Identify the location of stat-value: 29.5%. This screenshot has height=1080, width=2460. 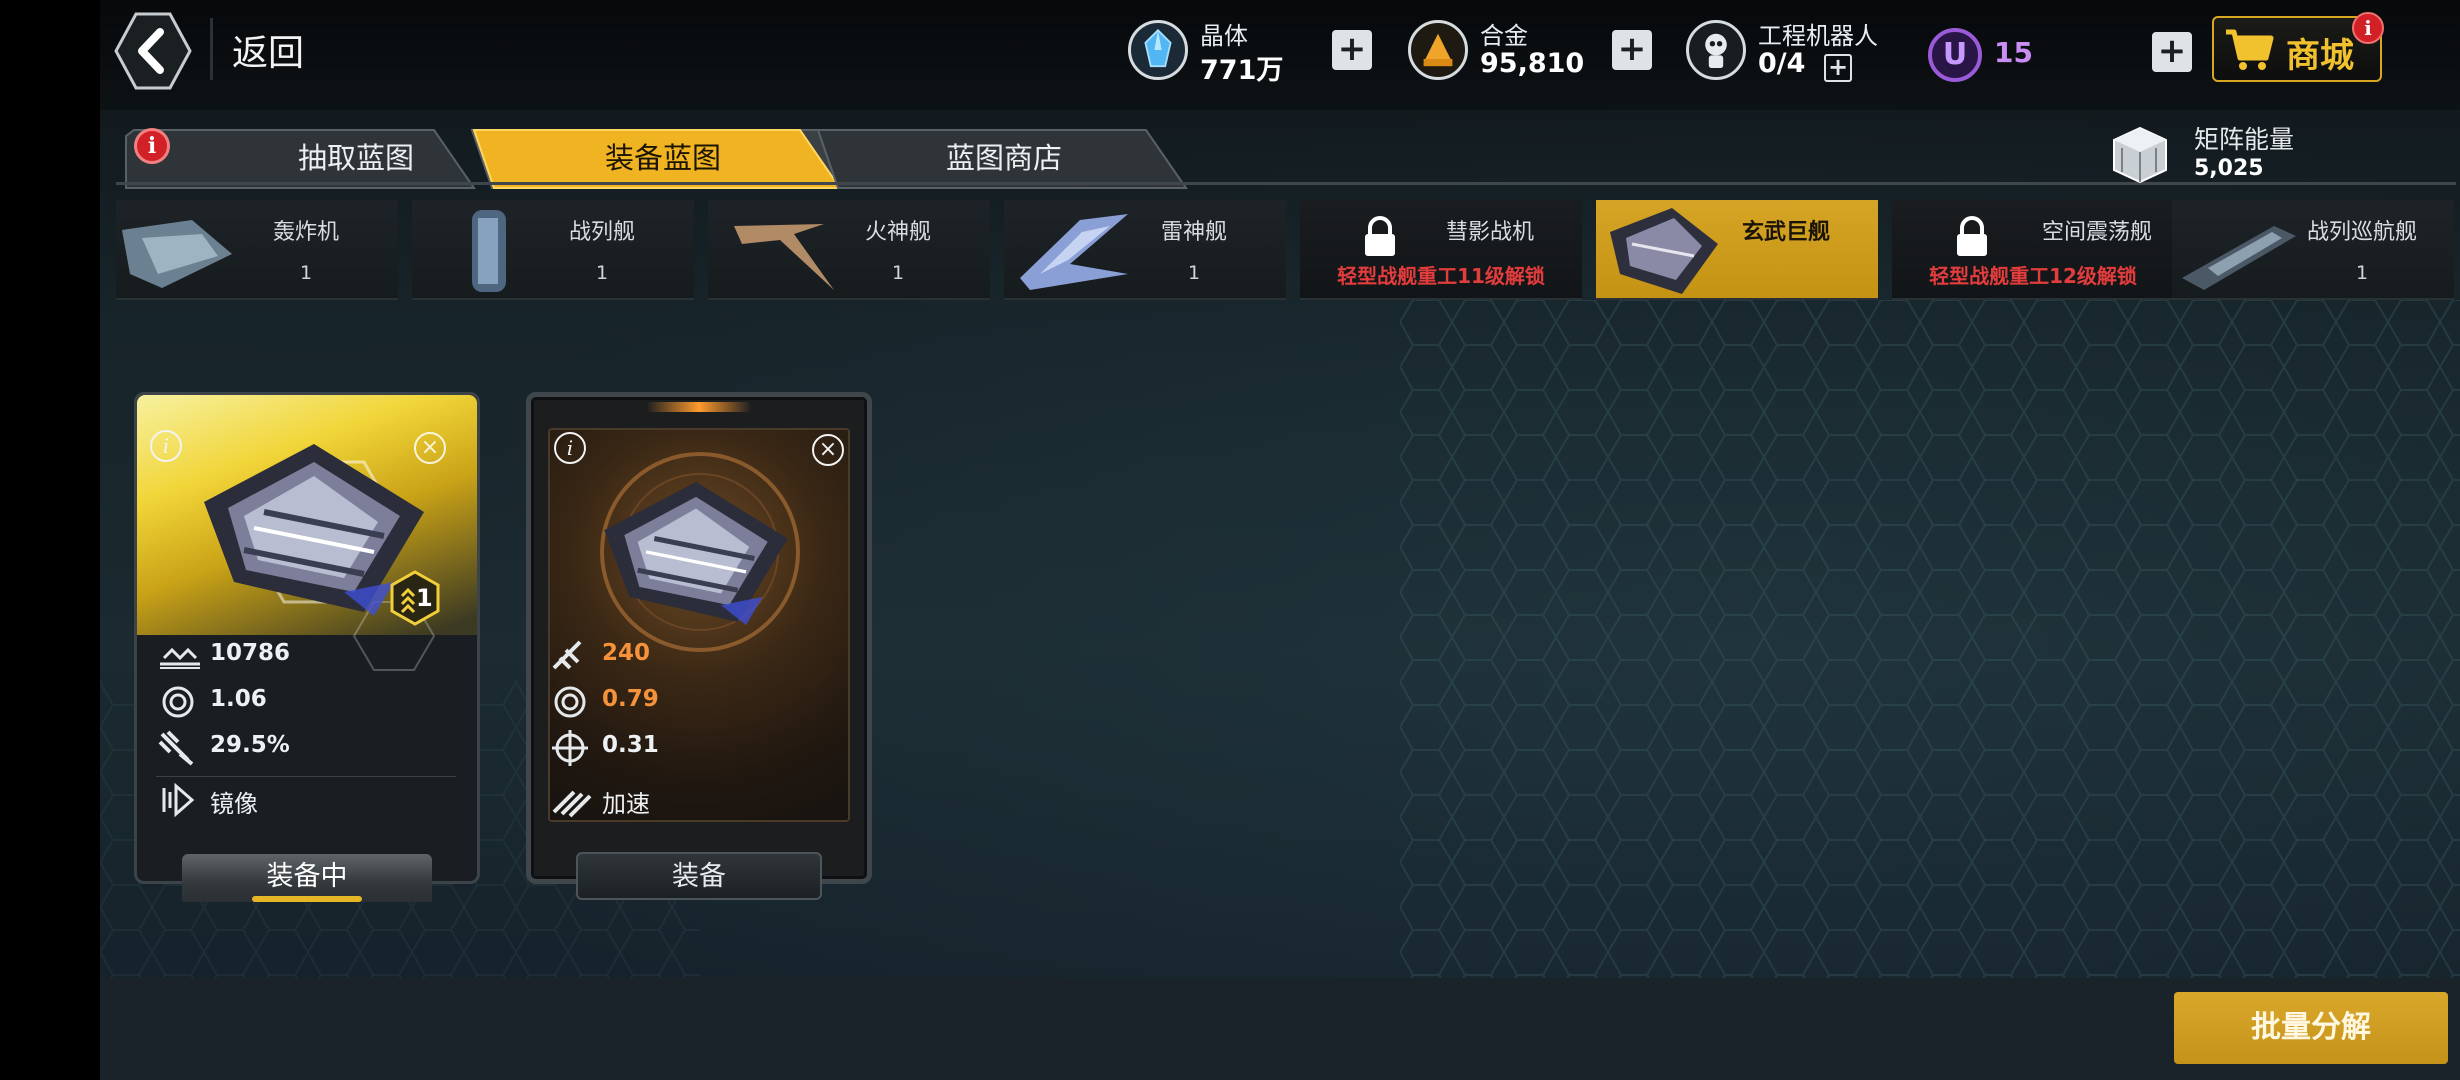
(250, 745).